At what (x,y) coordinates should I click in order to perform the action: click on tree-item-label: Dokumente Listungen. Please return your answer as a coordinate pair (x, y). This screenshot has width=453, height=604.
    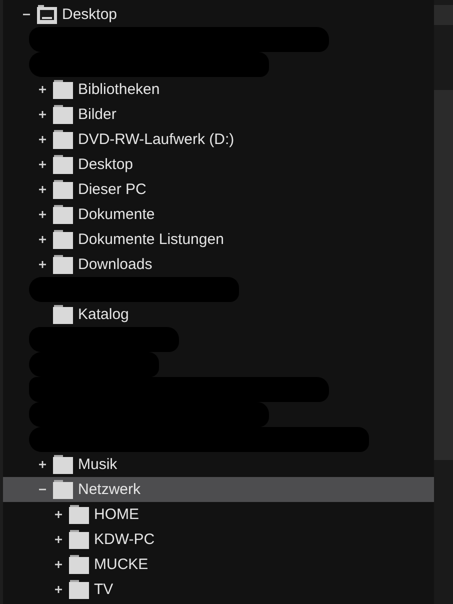
    Looking at the image, I should click on (151, 239).